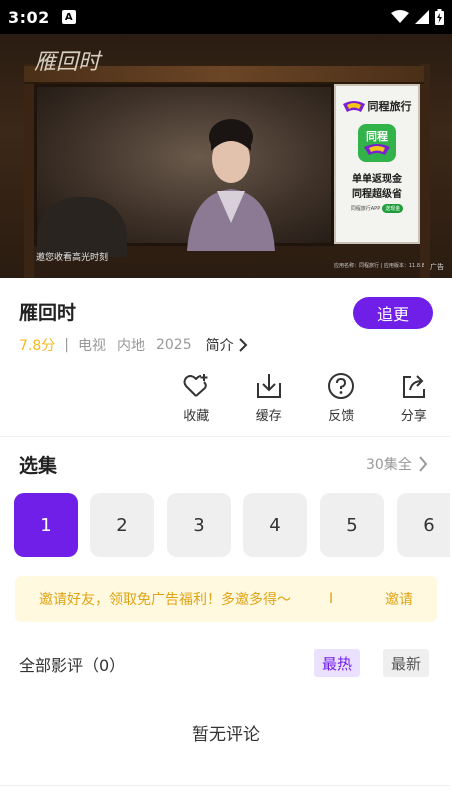 The height and width of the screenshot is (803, 452). I want to click on show-category: 电视, so click(91, 346).